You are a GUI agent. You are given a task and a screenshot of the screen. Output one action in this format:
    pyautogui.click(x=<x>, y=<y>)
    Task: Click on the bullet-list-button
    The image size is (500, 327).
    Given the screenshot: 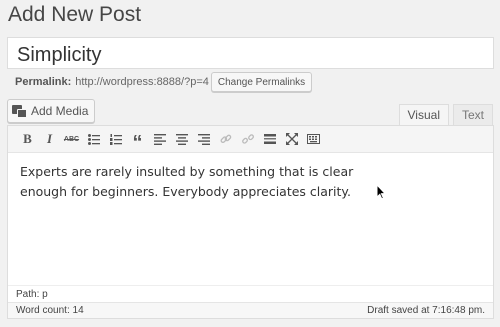 What is the action you would take?
    pyautogui.click(x=93, y=139)
    